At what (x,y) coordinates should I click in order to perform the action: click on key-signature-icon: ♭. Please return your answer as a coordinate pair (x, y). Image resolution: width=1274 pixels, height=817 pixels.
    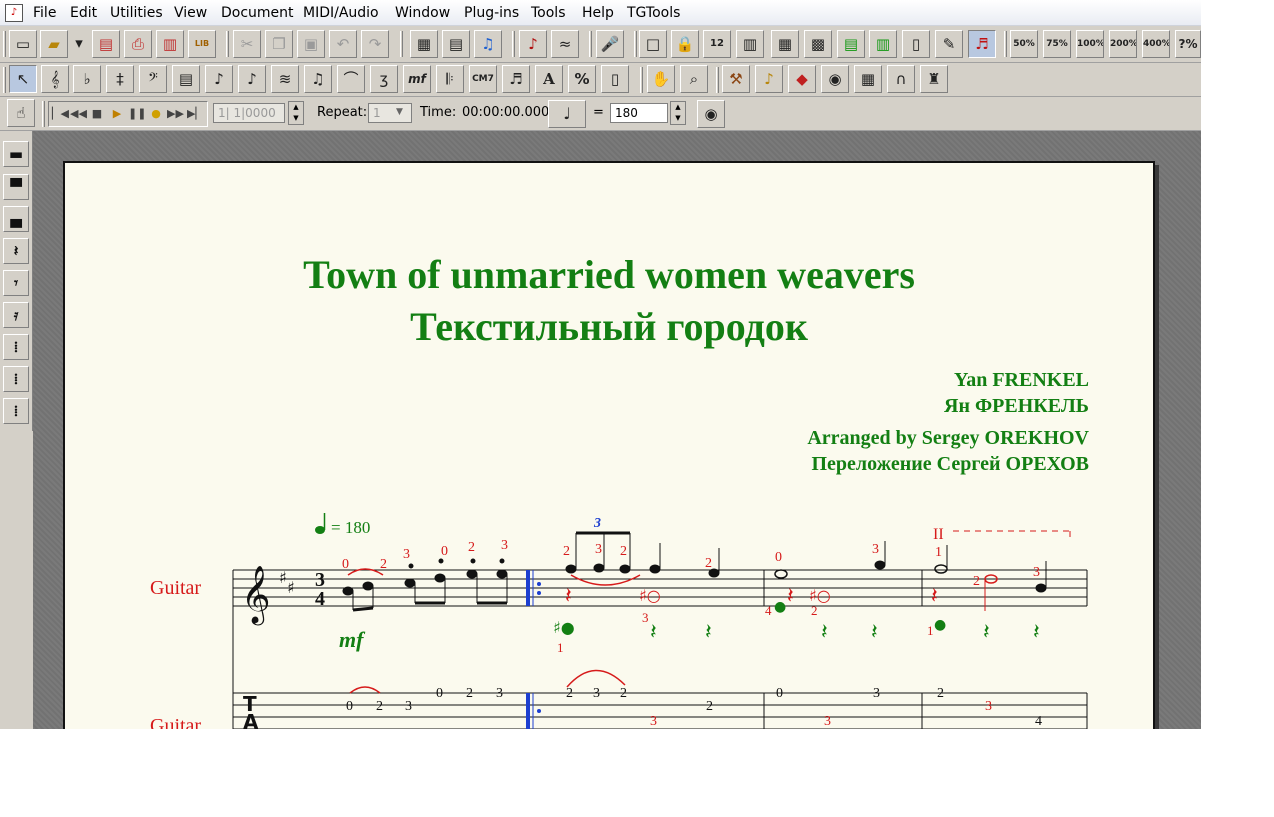
    Looking at the image, I should click on (87, 79).